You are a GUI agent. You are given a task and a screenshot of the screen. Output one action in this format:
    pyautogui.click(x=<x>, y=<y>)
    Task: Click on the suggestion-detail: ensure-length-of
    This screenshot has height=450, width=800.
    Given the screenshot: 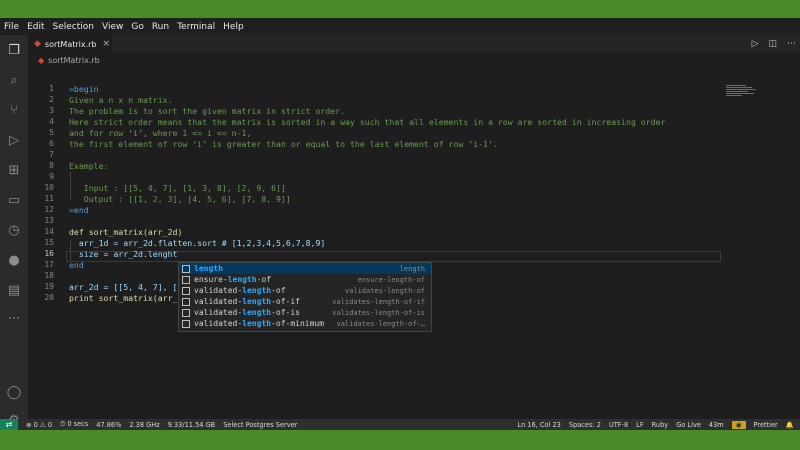 What is the action you would take?
    pyautogui.click(x=391, y=279)
    